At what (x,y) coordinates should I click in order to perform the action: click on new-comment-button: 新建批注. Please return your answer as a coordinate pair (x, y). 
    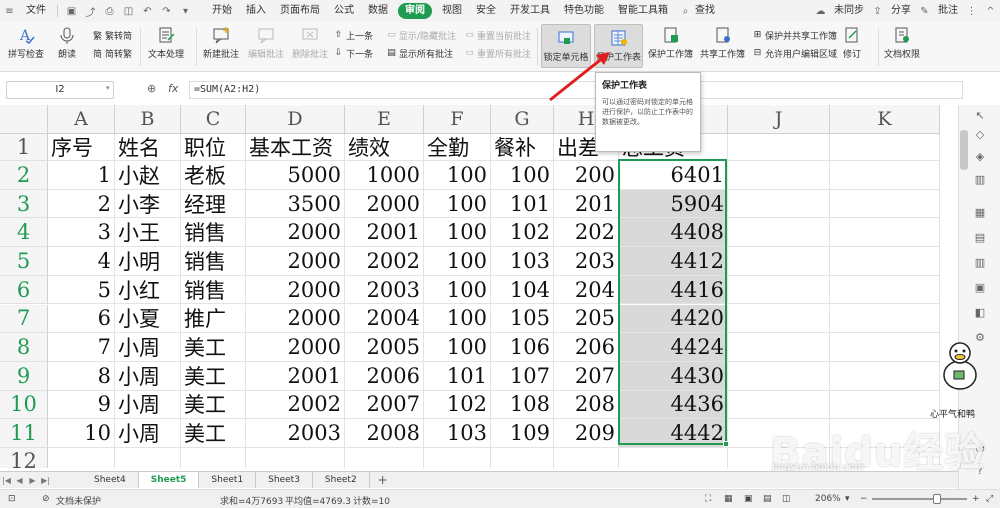
    Looking at the image, I should click on (221, 41).